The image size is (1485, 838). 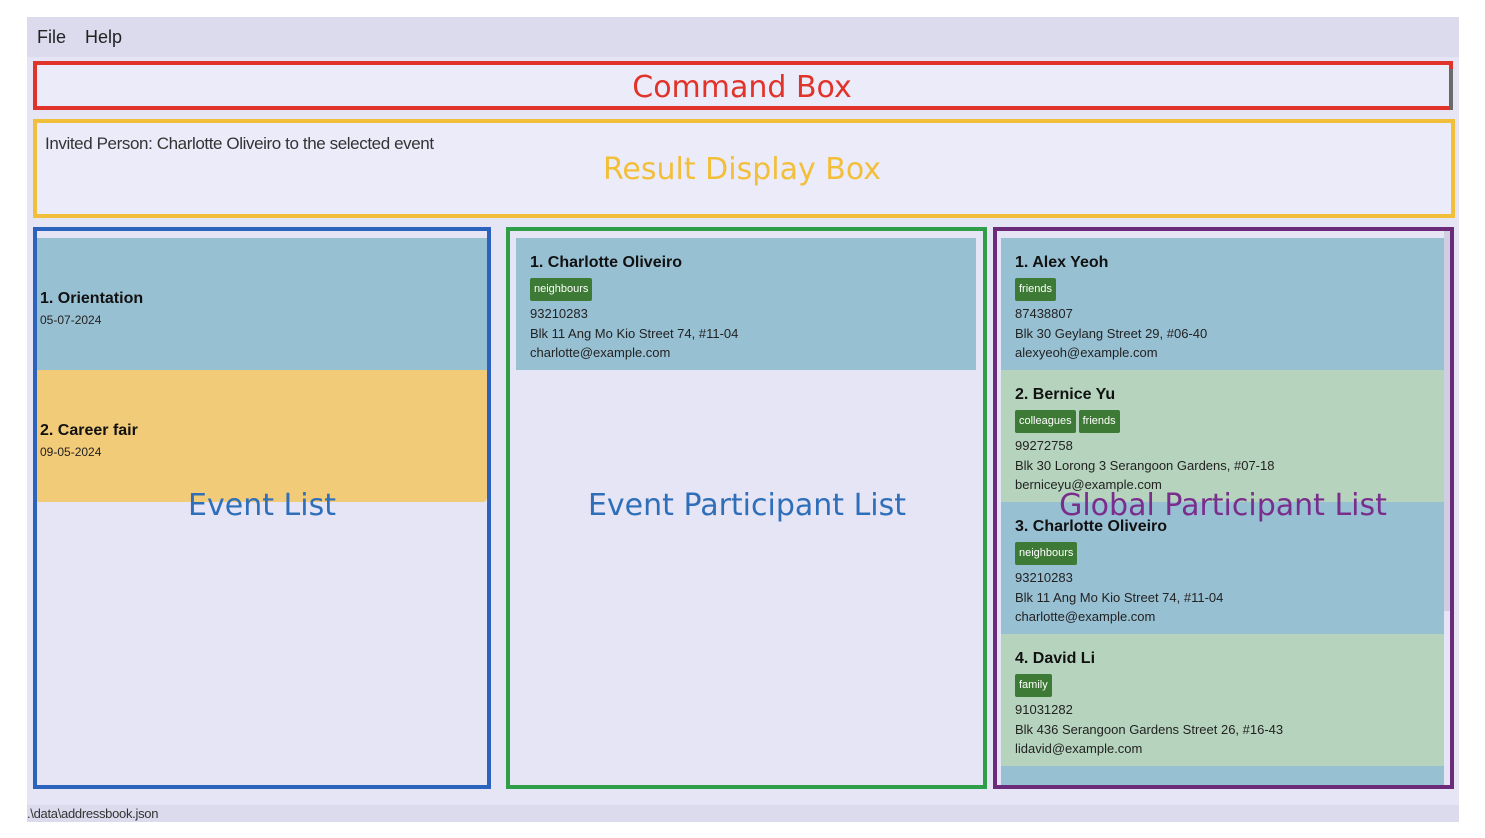 What do you see at coordinates (1033, 685) in the screenshot?
I see `tag: family` at bounding box center [1033, 685].